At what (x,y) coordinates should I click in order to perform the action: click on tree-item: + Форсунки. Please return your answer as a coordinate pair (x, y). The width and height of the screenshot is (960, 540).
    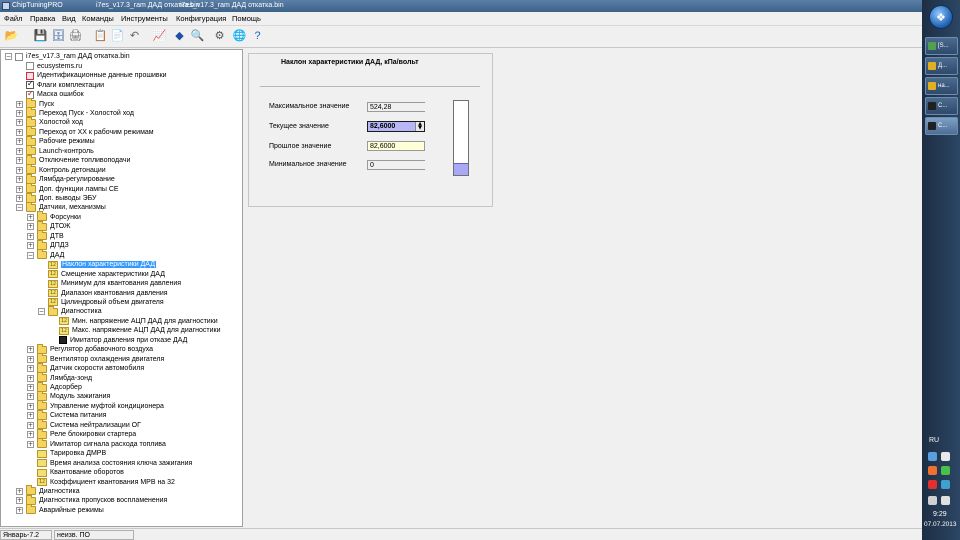
    Looking at the image, I should click on (54, 217).